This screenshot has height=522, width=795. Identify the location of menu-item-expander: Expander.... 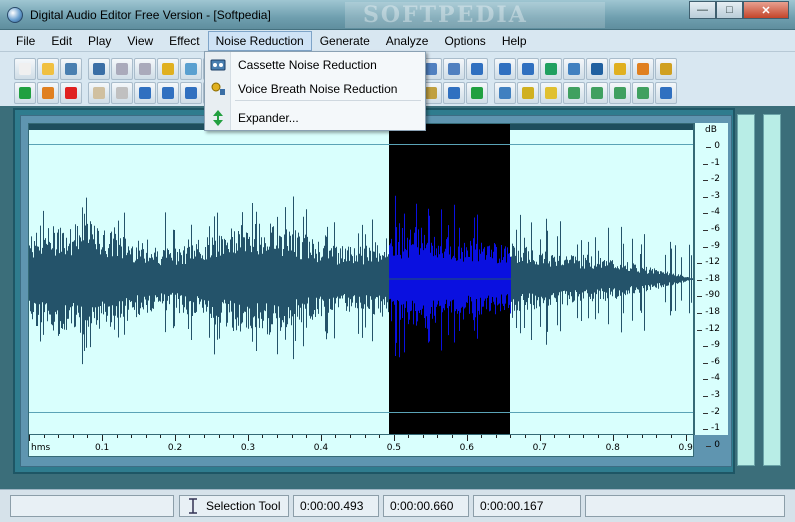
(315, 118).